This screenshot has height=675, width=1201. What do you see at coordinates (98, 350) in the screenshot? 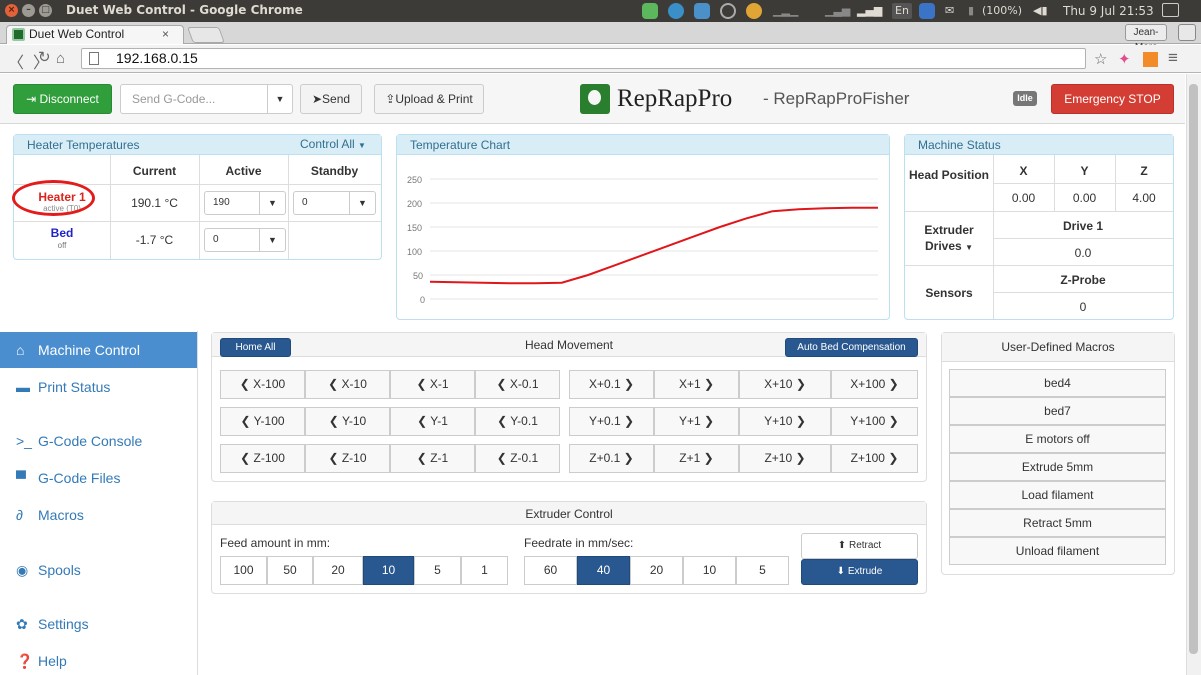
I see `sidebar-item-machine-control: ⌂ Machine Control` at bounding box center [98, 350].